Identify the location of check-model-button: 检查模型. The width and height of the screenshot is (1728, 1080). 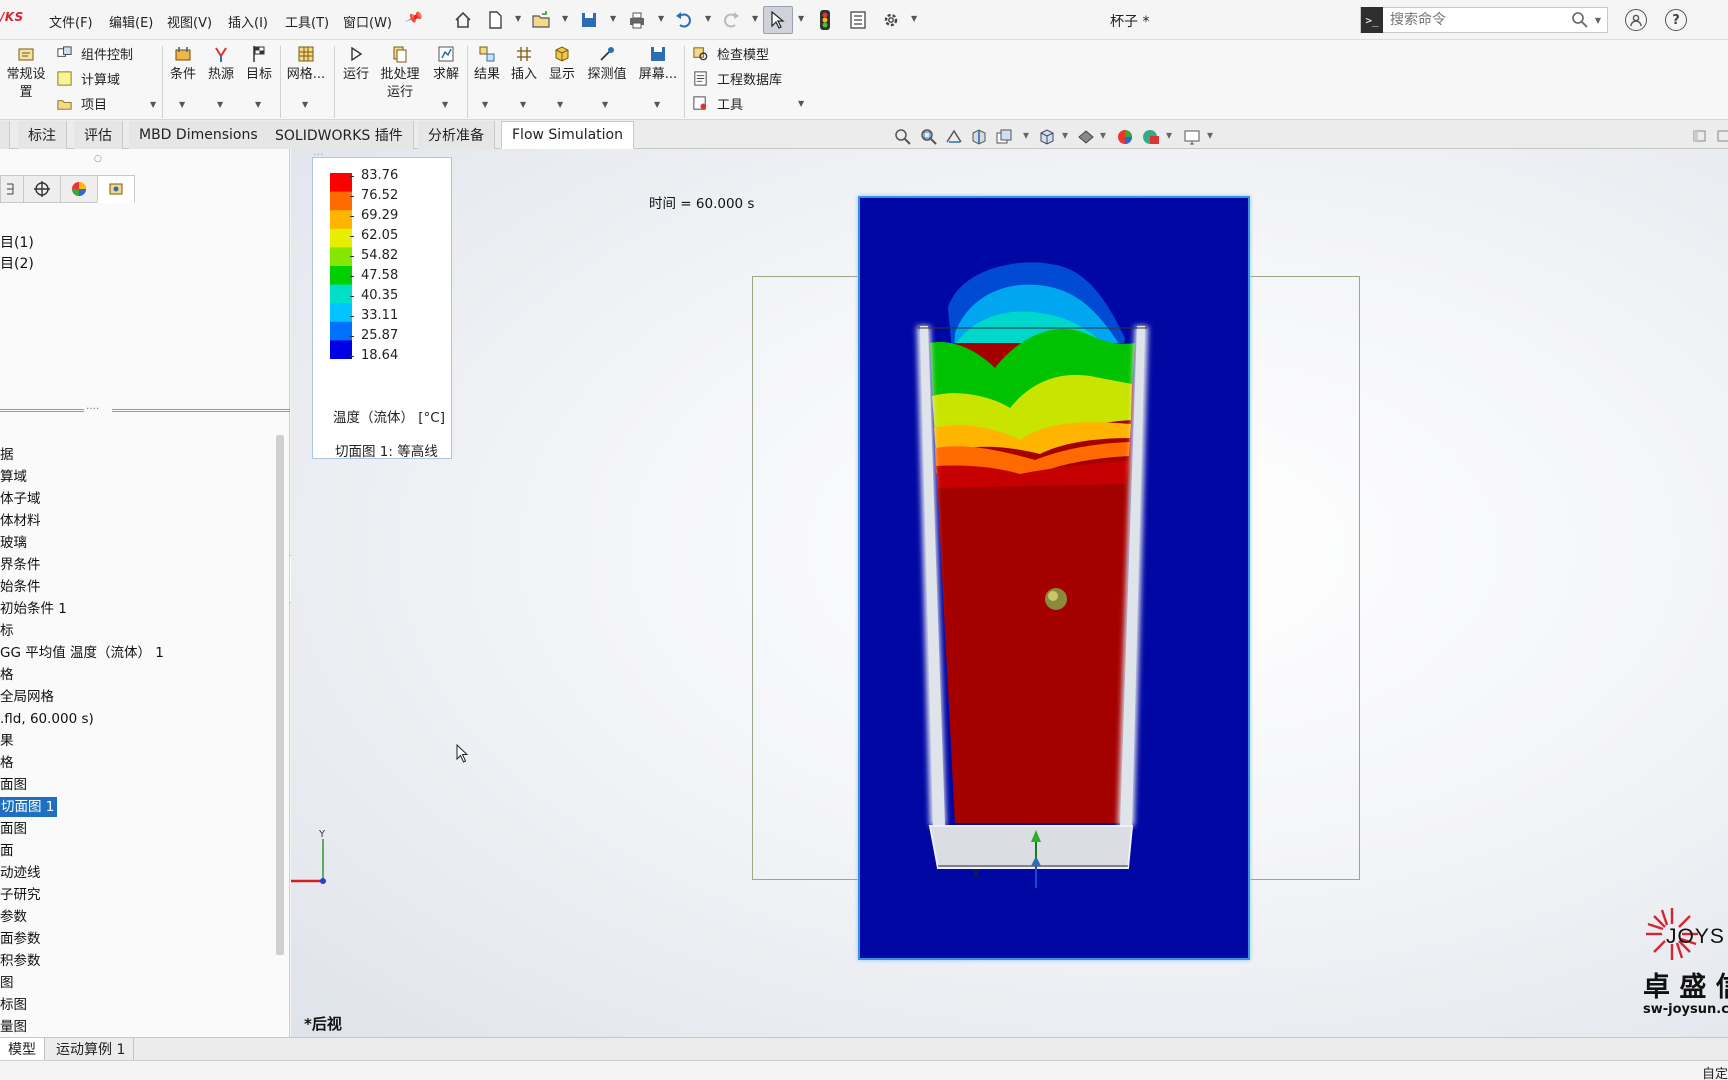
(730, 53).